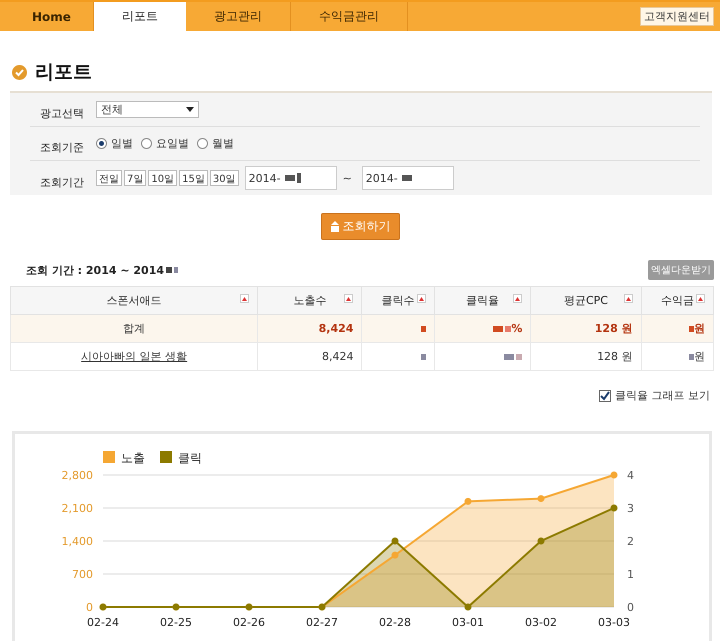 This screenshot has width=720, height=642. Describe the element at coordinates (19, 72) in the screenshot. I see `check-icon` at that location.